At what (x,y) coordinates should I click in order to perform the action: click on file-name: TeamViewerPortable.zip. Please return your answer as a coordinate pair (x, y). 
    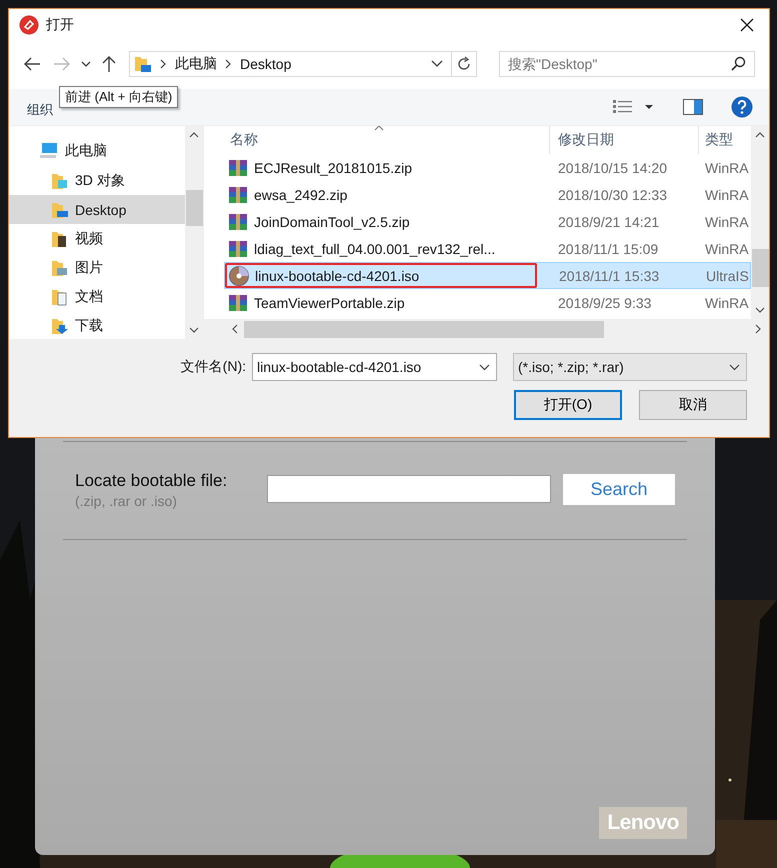
    Looking at the image, I should click on (329, 302).